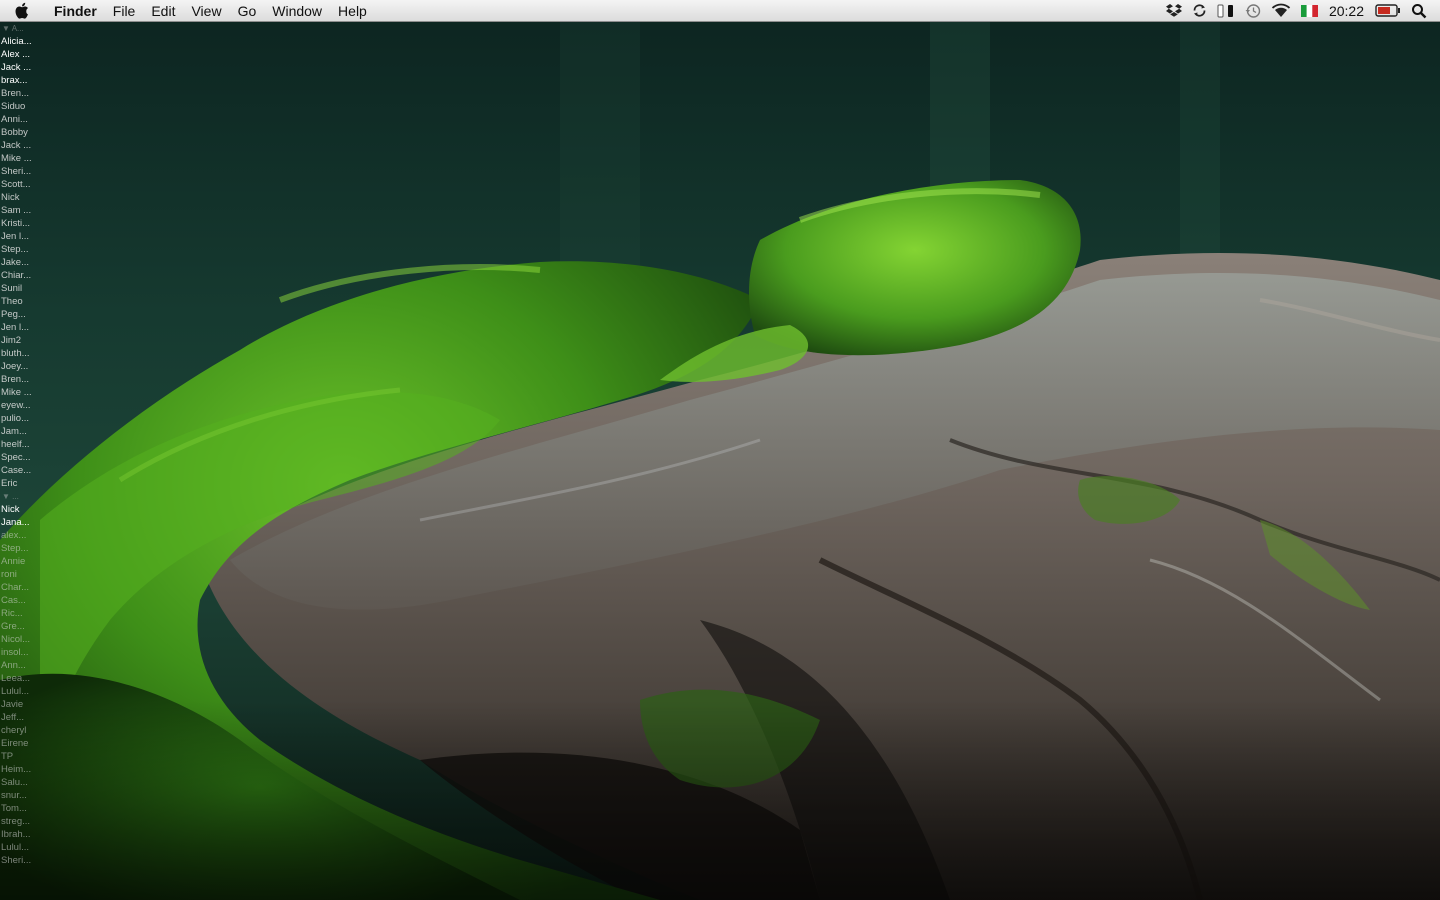 Image resolution: width=1440 pixels, height=900 pixels. I want to click on menu-go: Go, so click(247, 11).